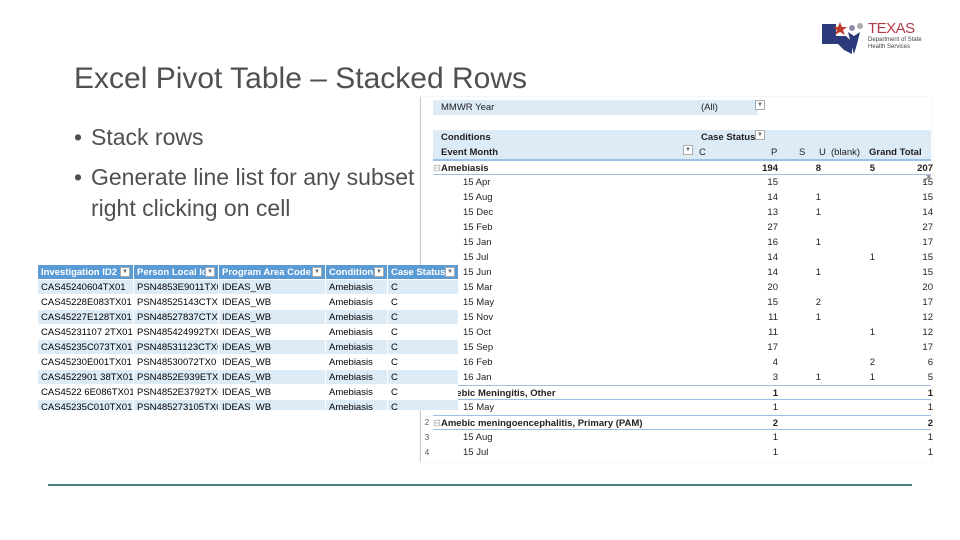  Describe the element at coordinates (683, 377) in the screenshot. I see `pivot-row: 16 Jan 3 1 1 5` at that location.